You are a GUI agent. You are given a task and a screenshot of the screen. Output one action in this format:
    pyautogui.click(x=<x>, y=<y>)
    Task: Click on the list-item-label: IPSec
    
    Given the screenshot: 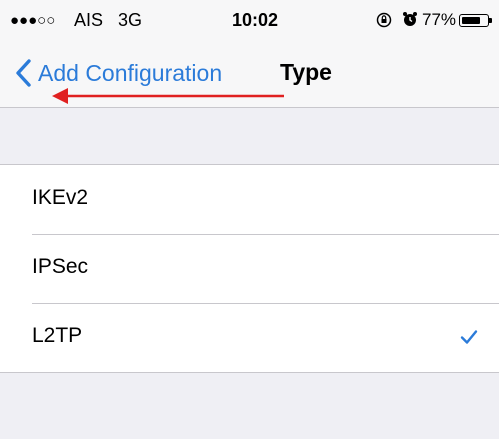 What is the action you would take?
    pyautogui.click(x=60, y=266)
    